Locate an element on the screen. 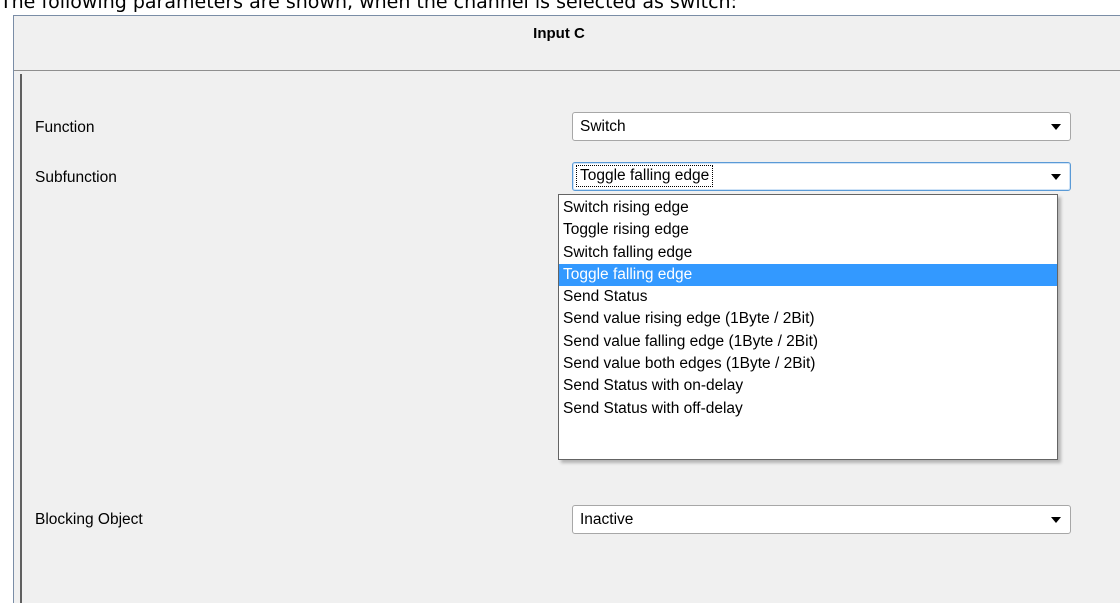 This screenshot has width=1120, height=603. dropdown-option: Toggle rising edge is located at coordinates (808, 230).